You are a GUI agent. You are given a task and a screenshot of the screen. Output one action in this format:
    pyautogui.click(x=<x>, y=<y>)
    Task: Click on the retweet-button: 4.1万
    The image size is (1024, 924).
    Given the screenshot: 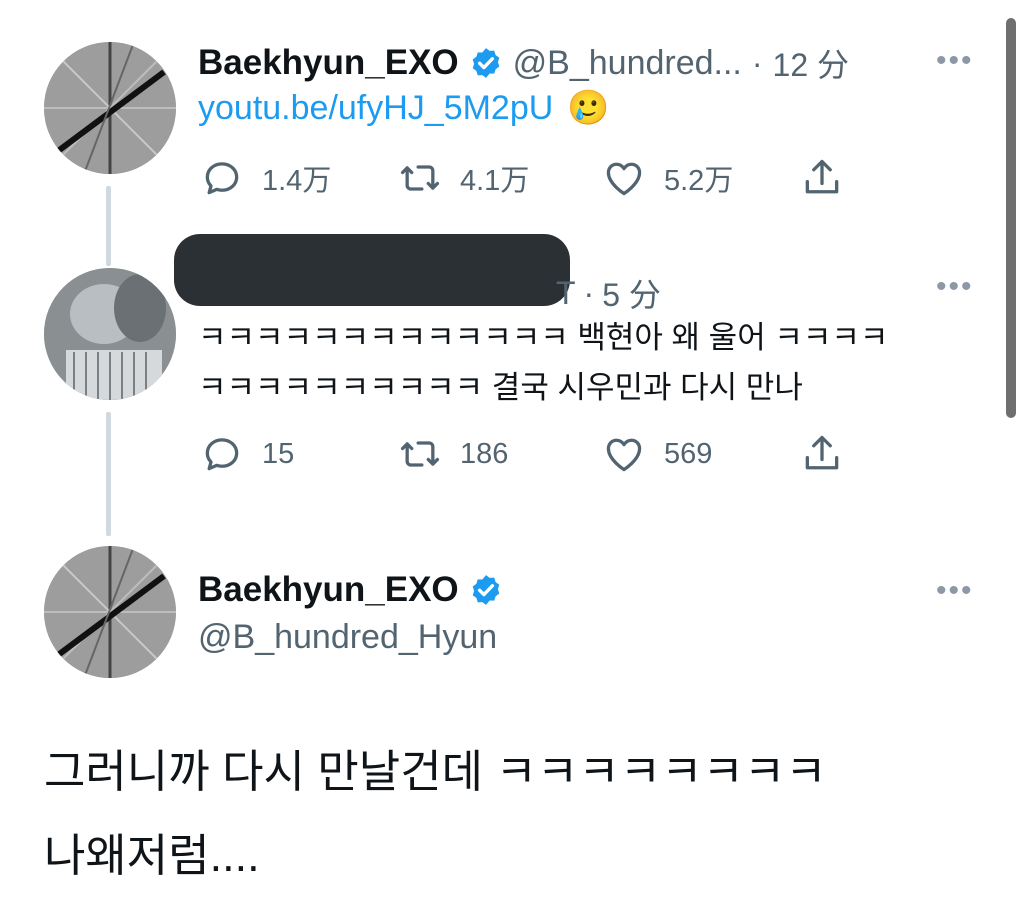 What is the action you would take?
    pyautogui.click(x=463, y=178)
    